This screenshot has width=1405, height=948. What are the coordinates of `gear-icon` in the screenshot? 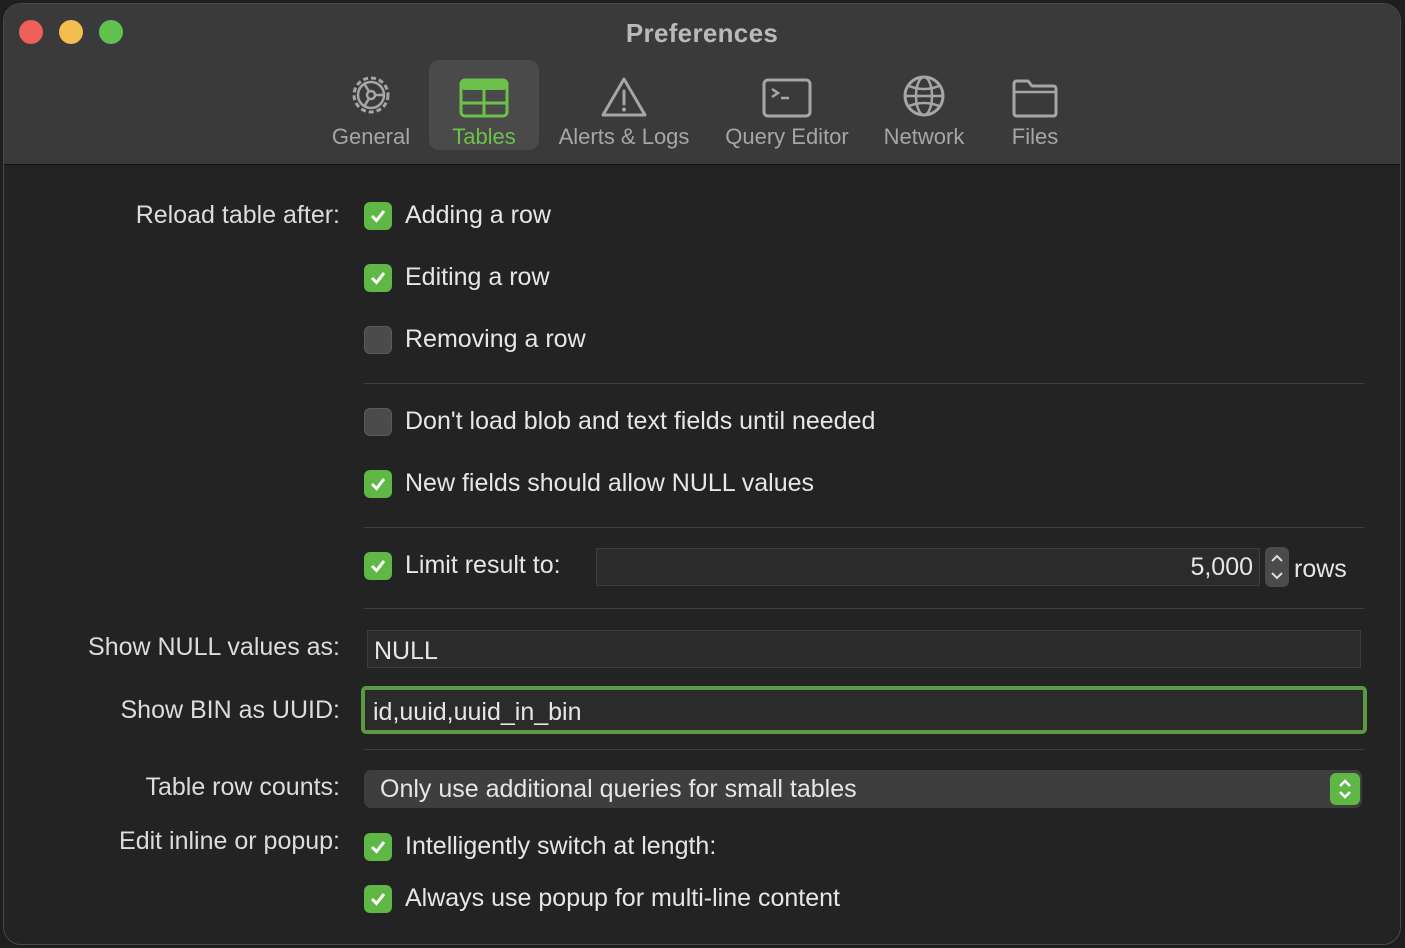 It's located at (371, 92).